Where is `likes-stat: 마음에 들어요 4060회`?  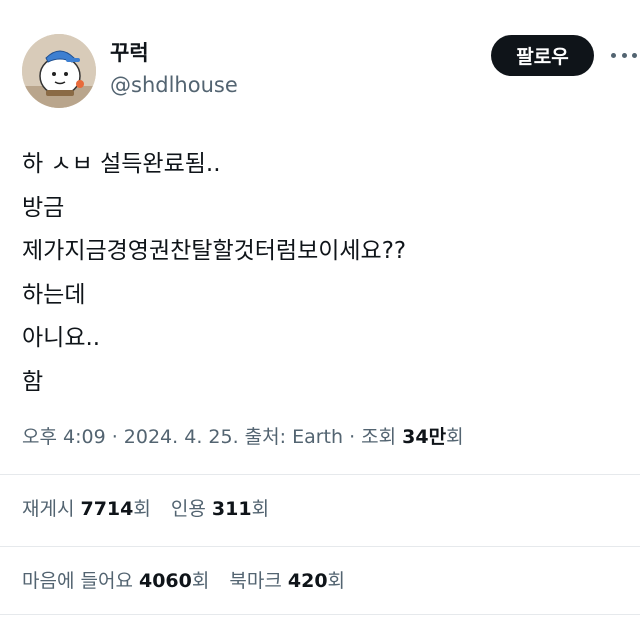
likes-stat: 마음에 들어요 4060회 is located at coordinates (115, 581).